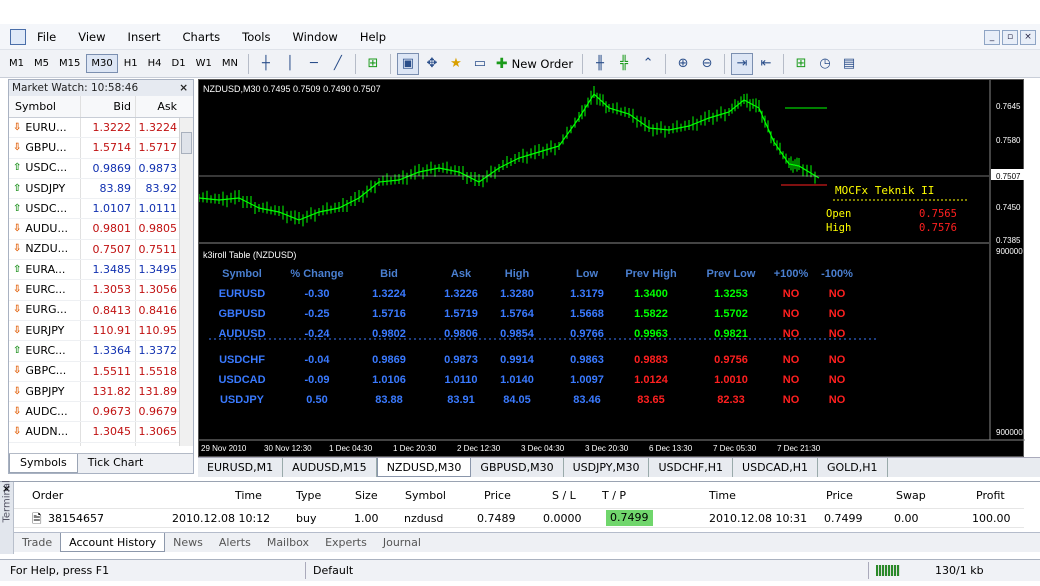  Describe the element at coordinates (95, 412) in the screenshot. I see `market-watch-row: ⇩ AUDC... 0.9673 0.9679` at that location.